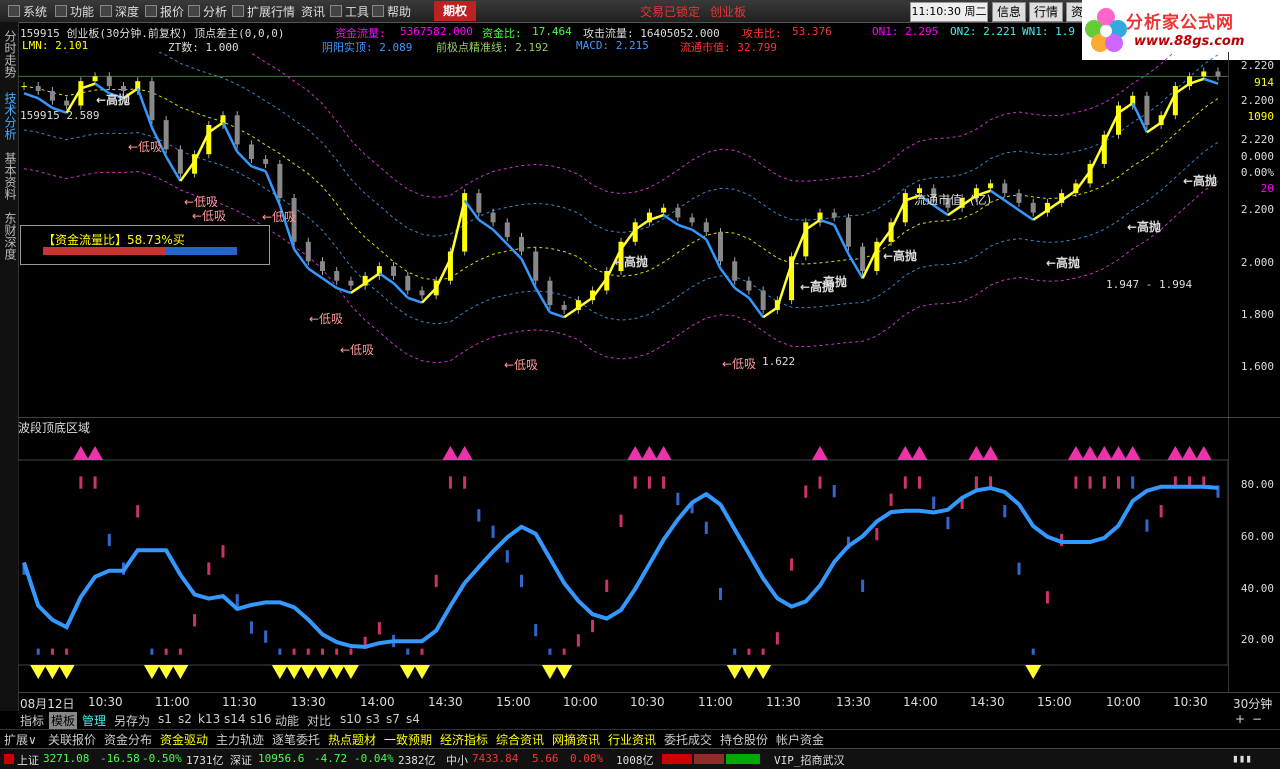 This screenshot has height=769, width=1280. Describe the element at coordinates (1189, 41) in the screenshot. I see `logo-url: www.88gs.com` at that location.